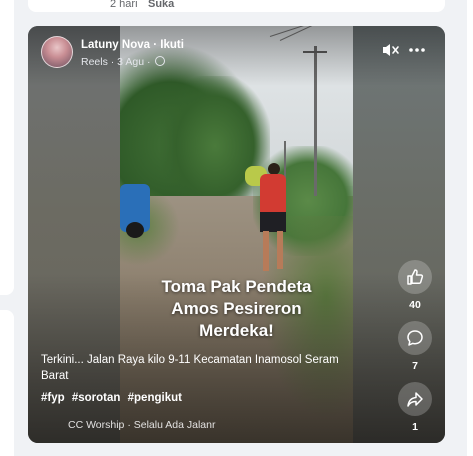  What do you see at coordinates (415, 427) in the screenshot?
I see `share-count: 1` at bounding box center [415, 427].